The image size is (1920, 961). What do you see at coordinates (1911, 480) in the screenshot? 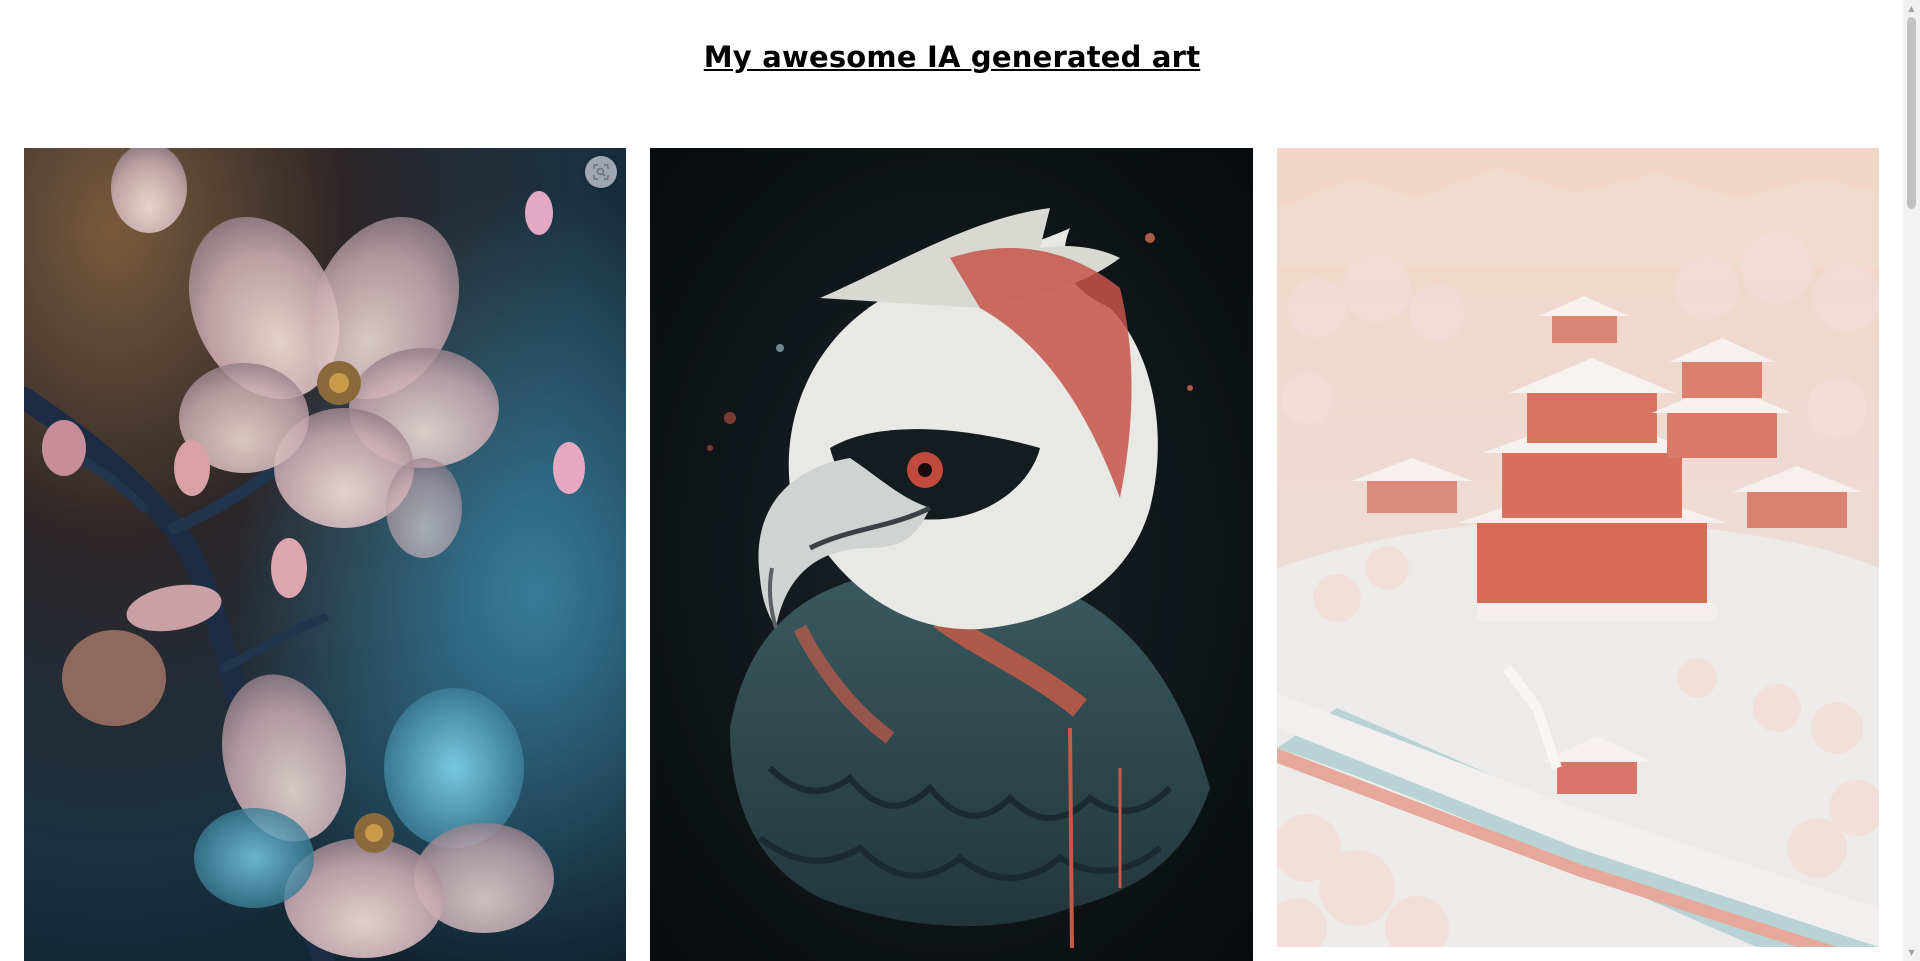
I see `page-scrollbar: ▲ ▼` at bounding box center [1911, 480].